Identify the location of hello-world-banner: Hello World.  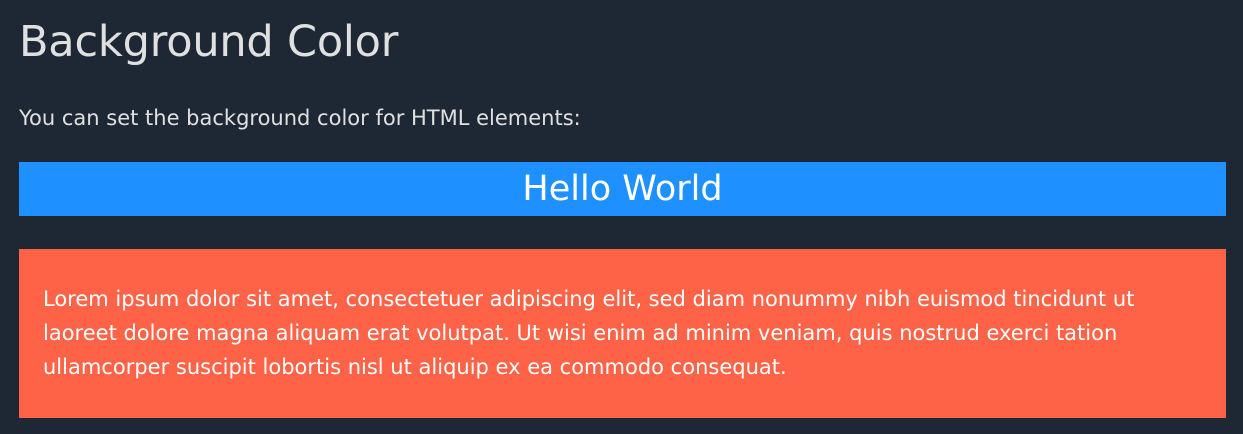
(622, 189).